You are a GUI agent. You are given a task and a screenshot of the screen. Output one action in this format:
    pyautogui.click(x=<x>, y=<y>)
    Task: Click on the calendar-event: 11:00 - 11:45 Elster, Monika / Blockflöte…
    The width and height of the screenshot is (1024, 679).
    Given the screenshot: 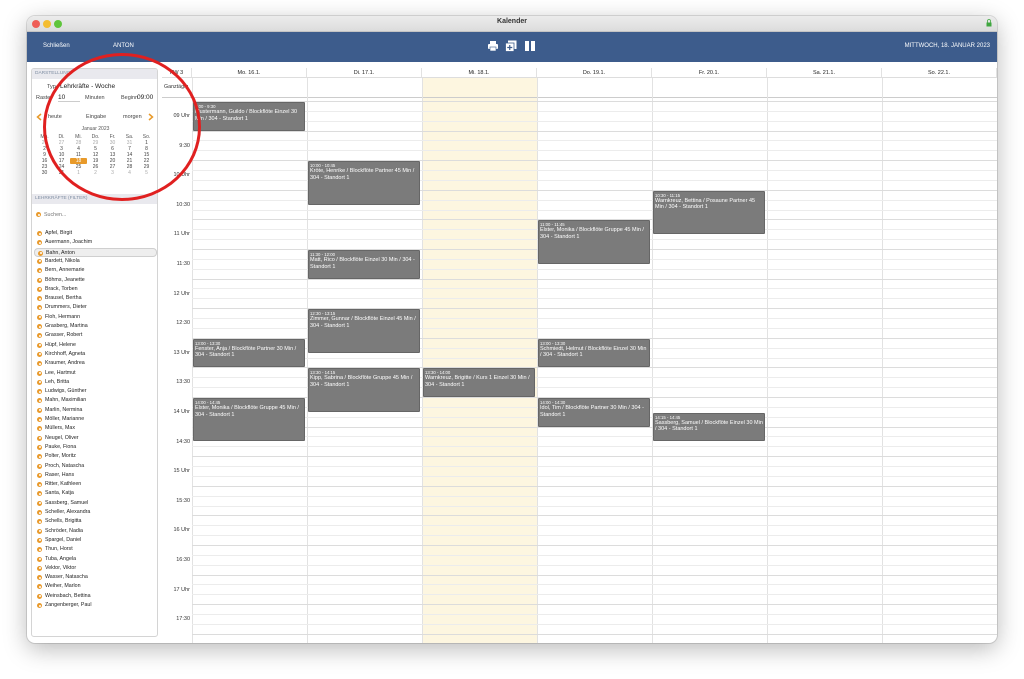 What is the action you would take?
    pyautogui.click(x=594, y=242)
    